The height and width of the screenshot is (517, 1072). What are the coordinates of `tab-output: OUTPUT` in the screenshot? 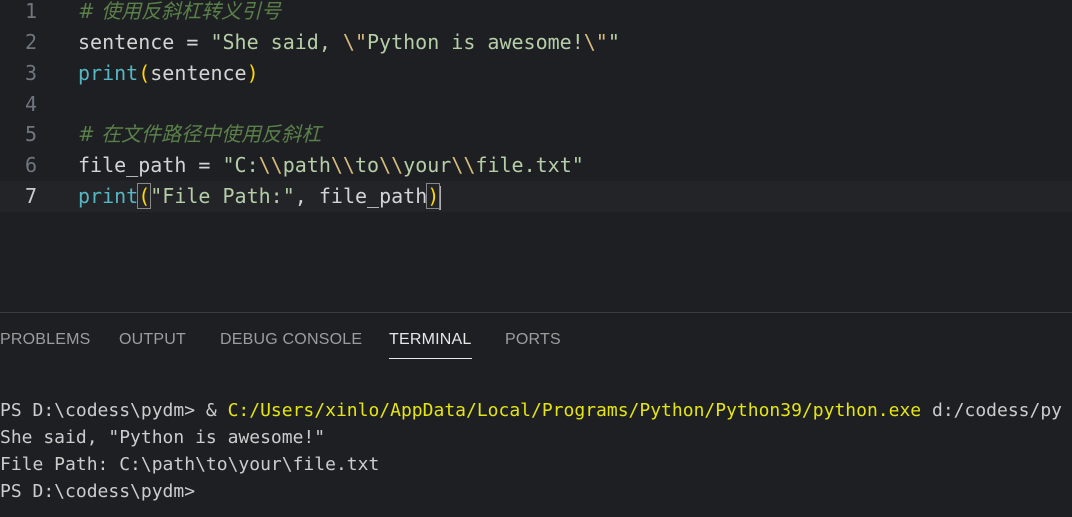 It's located at (152, 342).